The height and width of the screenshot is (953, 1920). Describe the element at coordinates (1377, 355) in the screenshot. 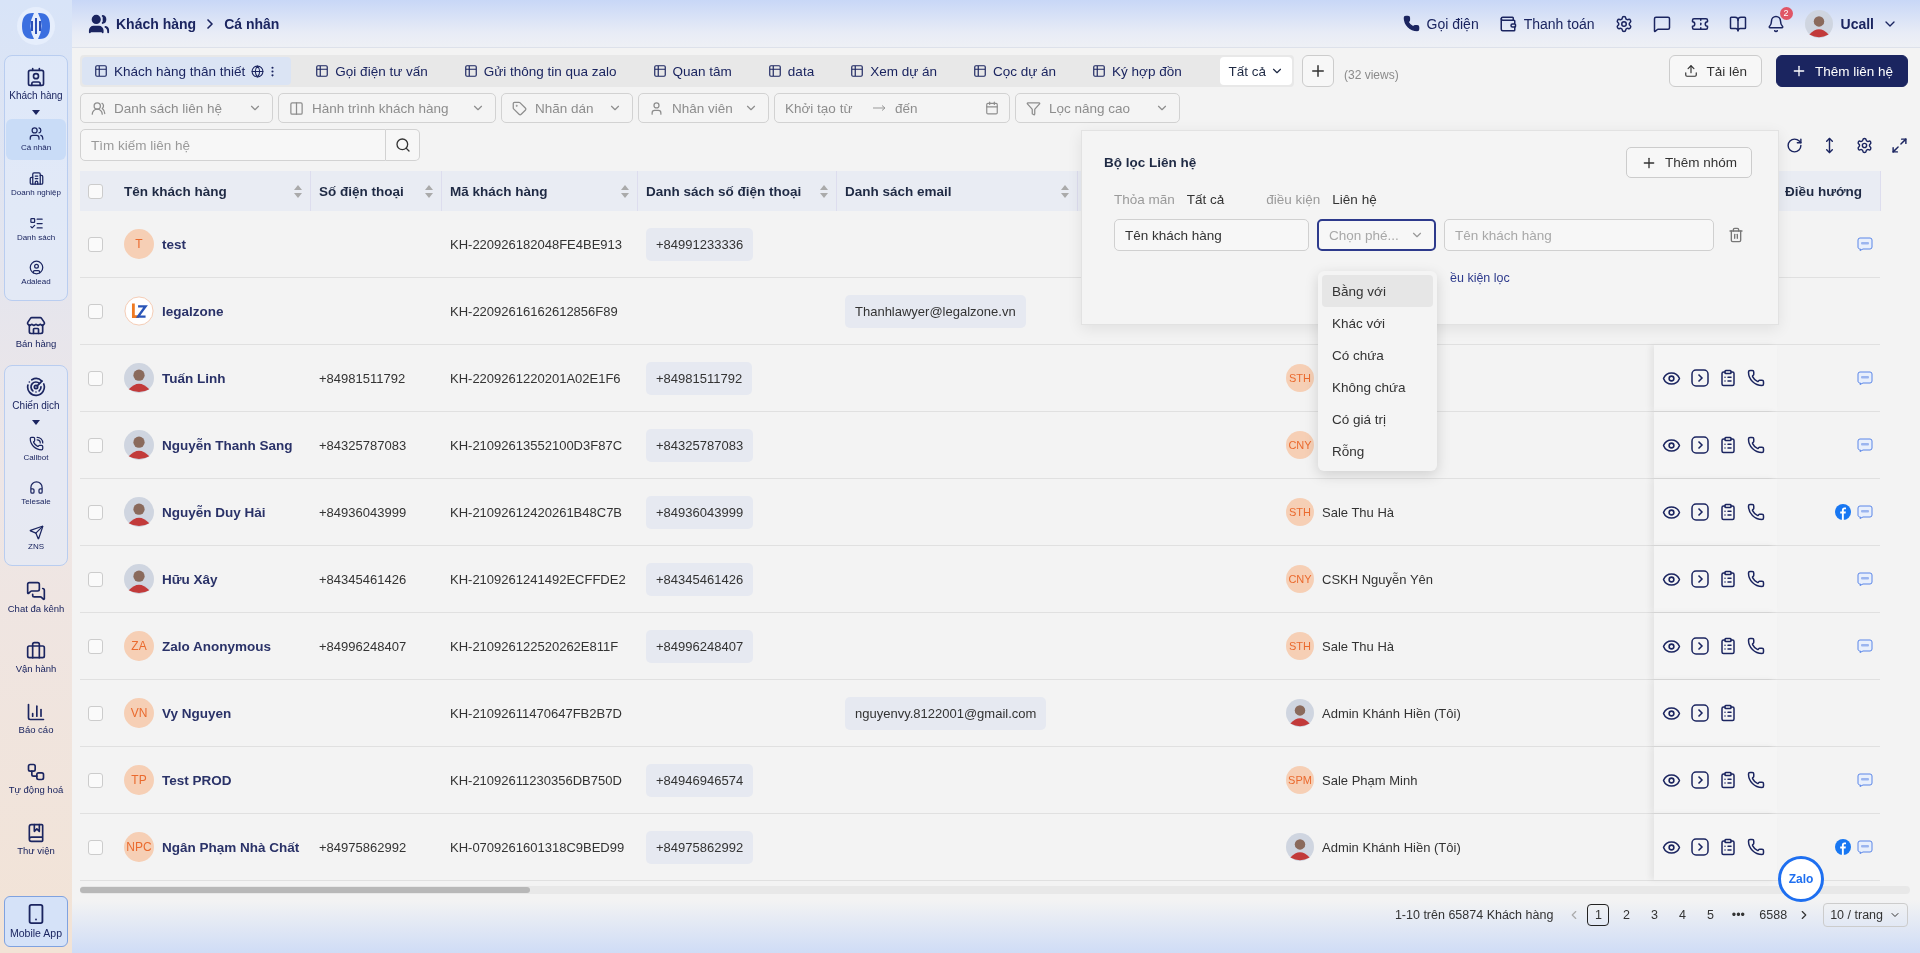

I see `menu-option: Có chứa` at that location.